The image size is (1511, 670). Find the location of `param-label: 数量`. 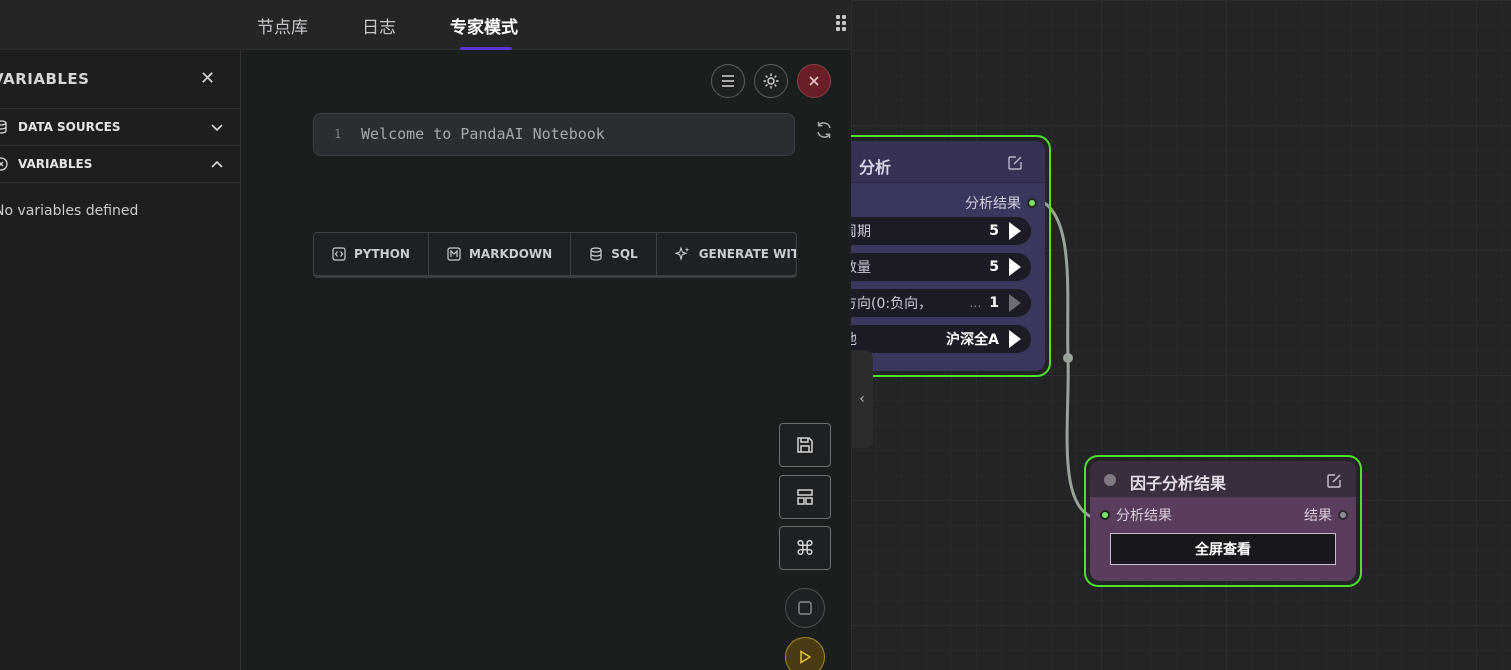

param-label: 数量 is located at coordinates (861, 268).